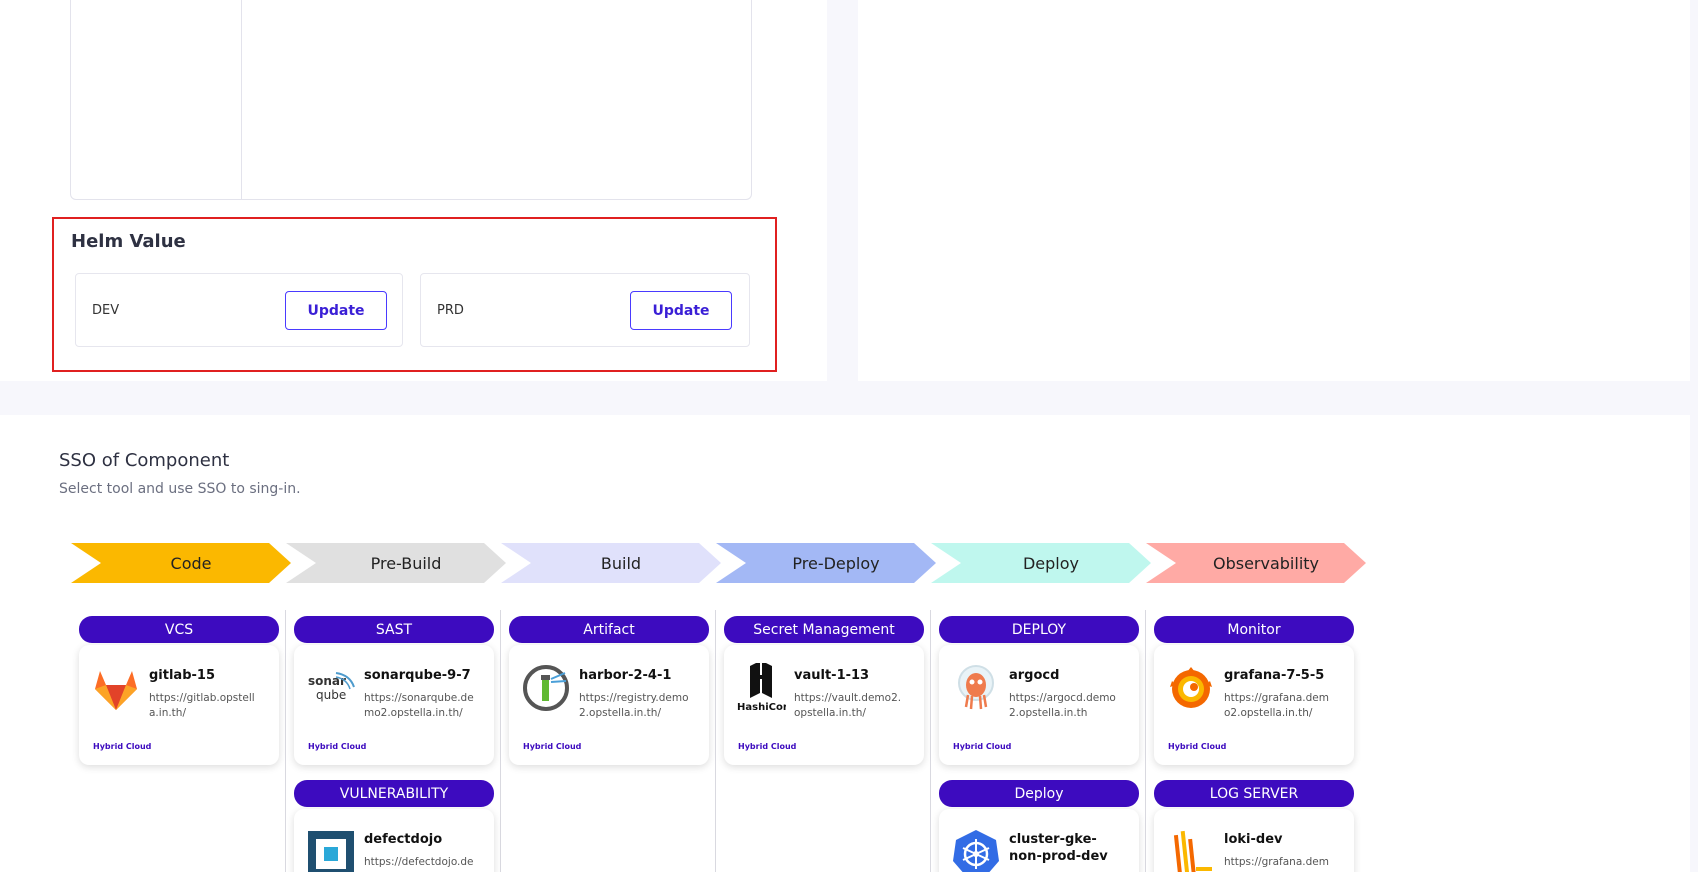 This screenshot has height=872, width=1698. What do you see at coordinates (450, 310) in the screenshot?
I see `env-label-prd: PRD` at bounding box center [450, 310].